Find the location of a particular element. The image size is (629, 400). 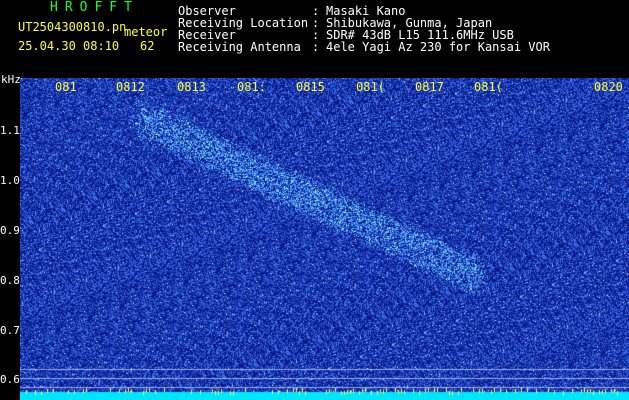

event-type: meteor is located at coordinates (146, 32).